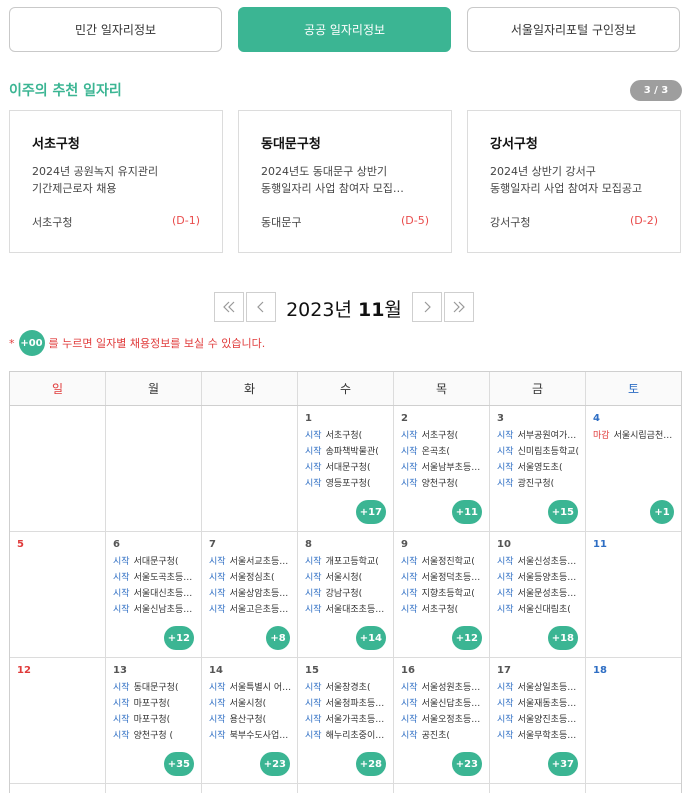 The image size is (699, 793). What do you see at coordinates (251, 736) in the screenshot?
I see `job-posting-link: 시작 북부수도사업소 (` at bounding box center [251, 736].